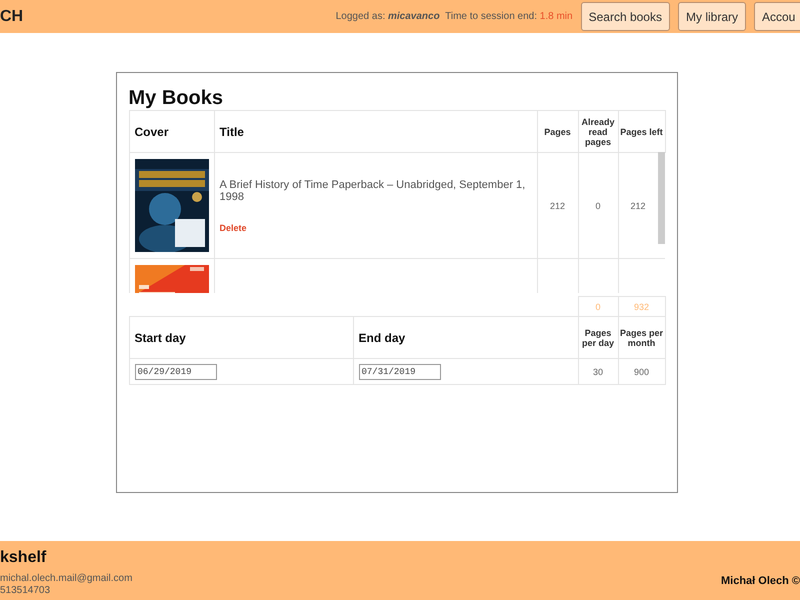  What do you see at coordinates (176, 98) in the screenshot?
I see `page-title: My Books` at bounding box center [176, 98].